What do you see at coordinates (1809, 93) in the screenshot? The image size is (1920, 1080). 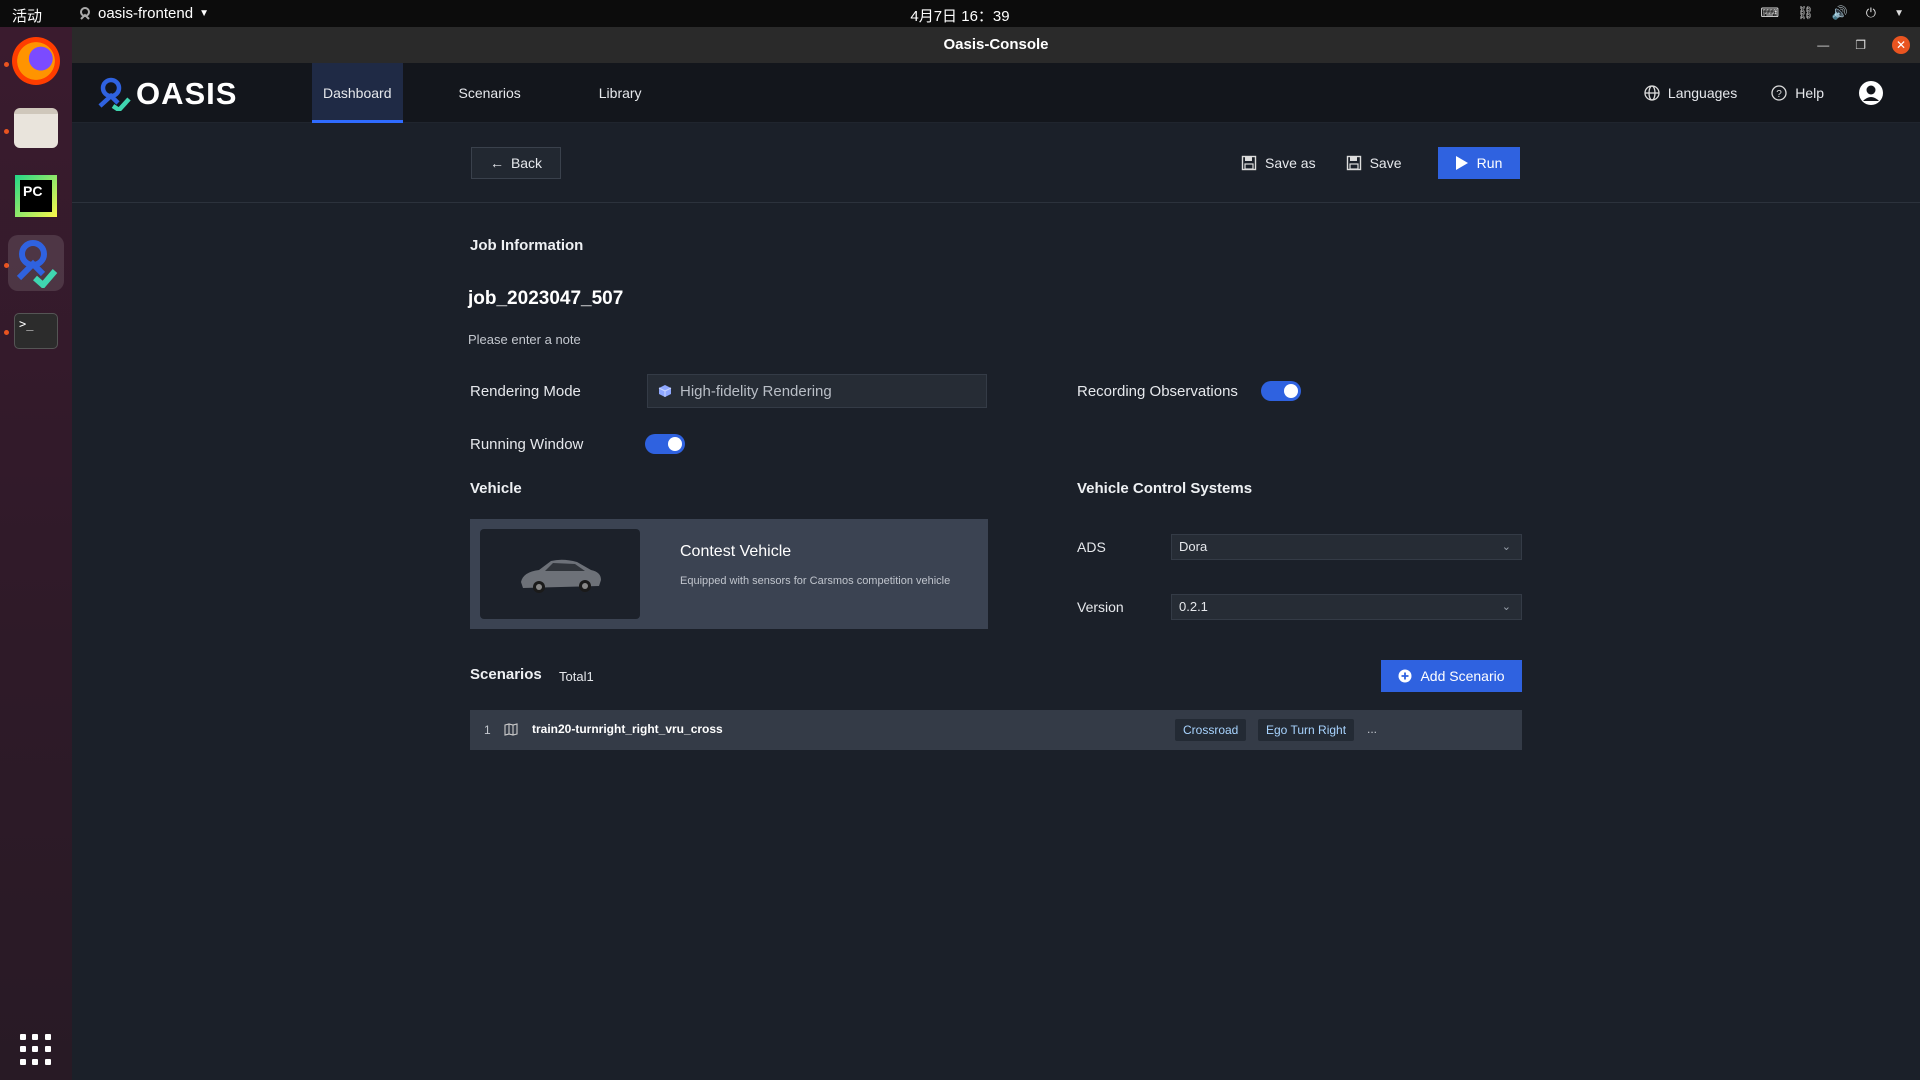 I see `help-label: Help` at bounding box center [1809, 93].